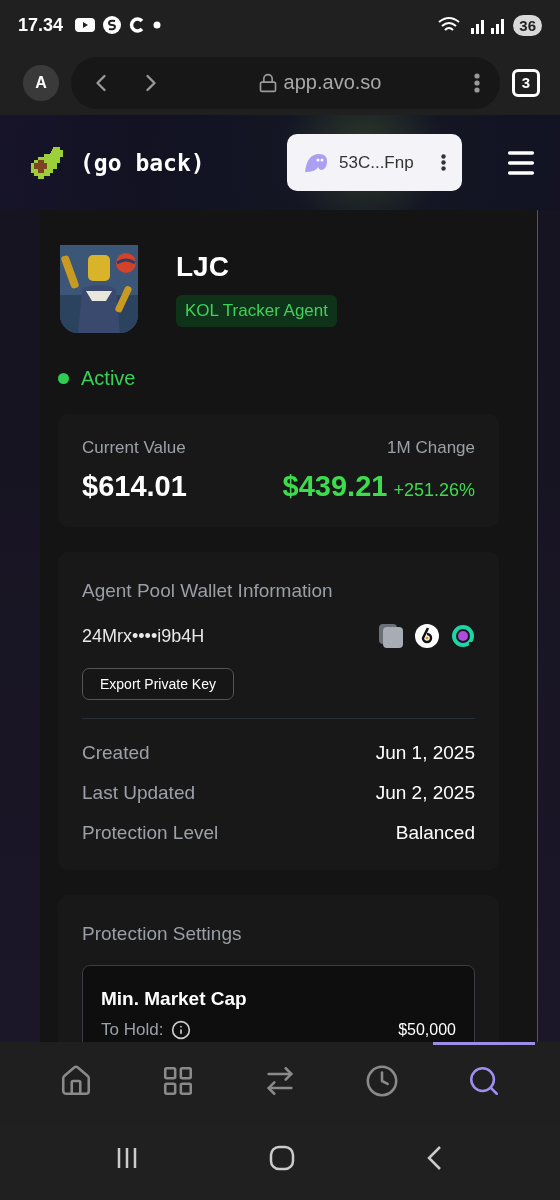 Image resolution: width=560 pixels, height=1200 pixels. I want to click on detail-label: Protection Level, so click(150, 833).